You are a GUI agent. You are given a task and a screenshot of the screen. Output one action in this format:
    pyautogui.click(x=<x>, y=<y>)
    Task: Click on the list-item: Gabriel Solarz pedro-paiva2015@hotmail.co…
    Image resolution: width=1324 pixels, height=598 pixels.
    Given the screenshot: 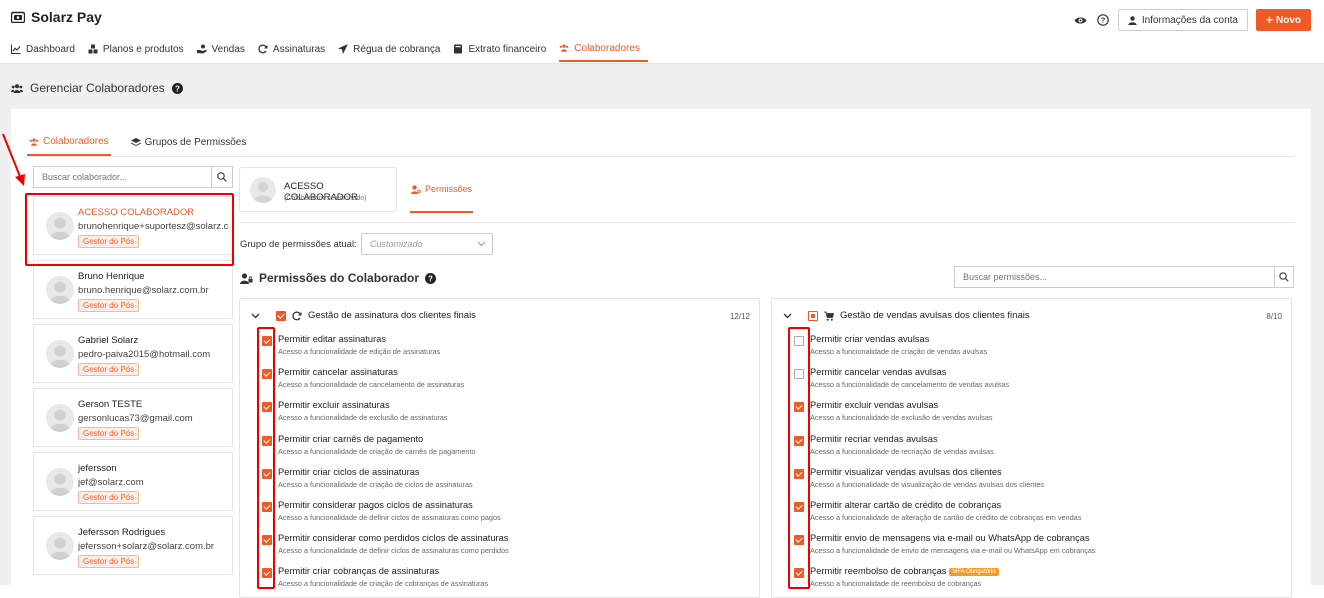 What is the action you would take?
    pyautogui.click(x=133, y=353)
    